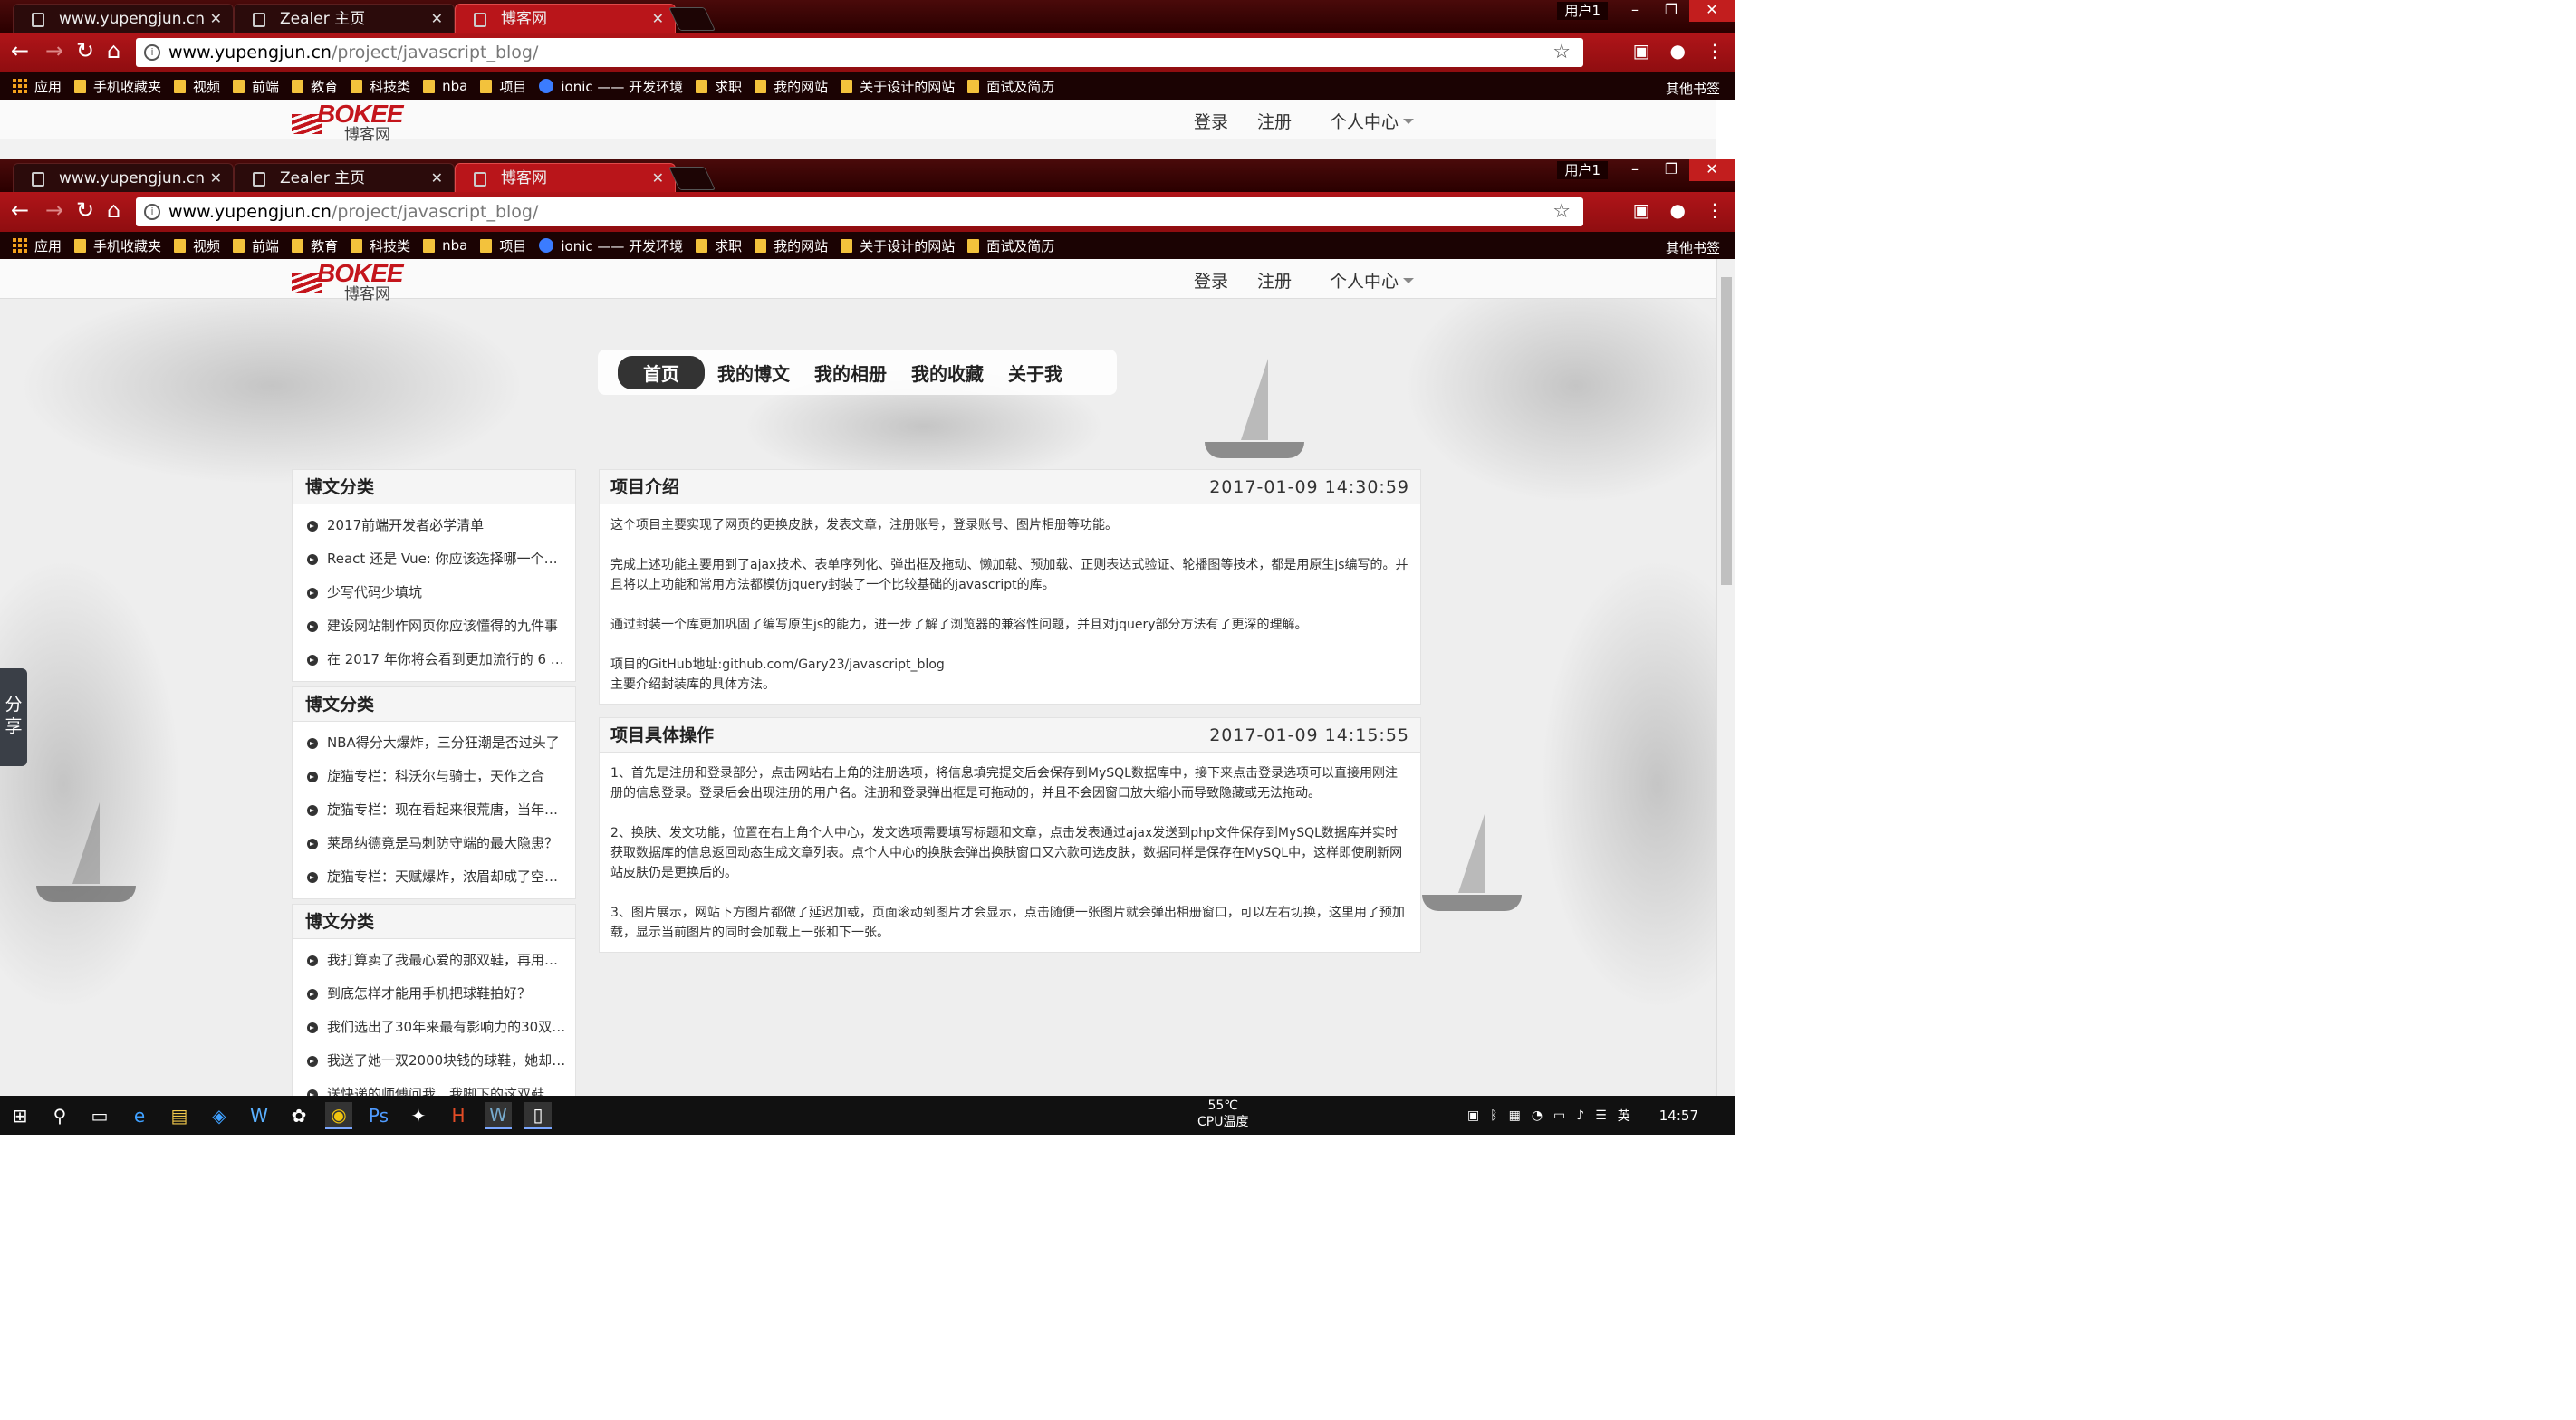 The image size is (2576, 1420). I want to click on volume-icon: ♪, so click(1580, 1115).